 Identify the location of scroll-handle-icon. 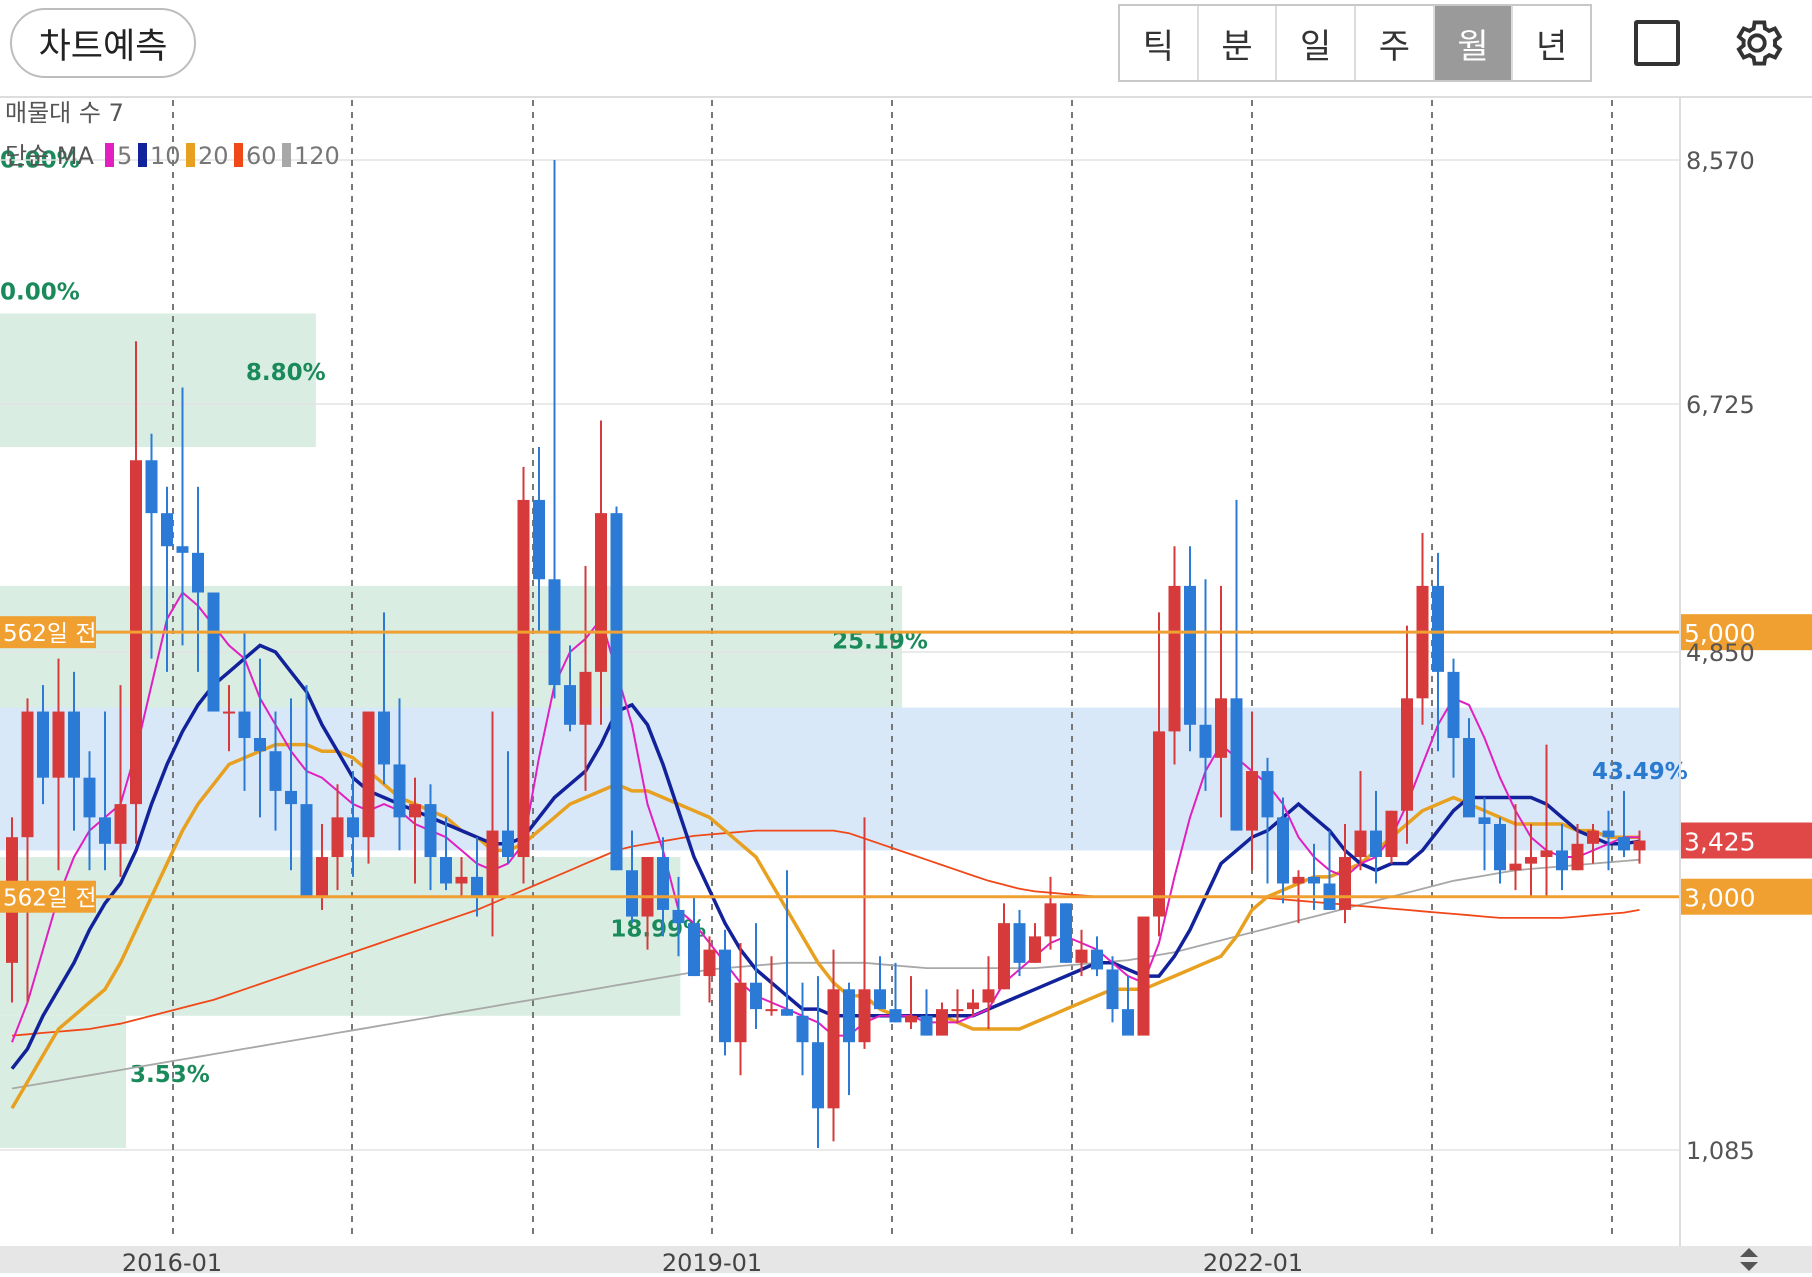
(1749, 1259).